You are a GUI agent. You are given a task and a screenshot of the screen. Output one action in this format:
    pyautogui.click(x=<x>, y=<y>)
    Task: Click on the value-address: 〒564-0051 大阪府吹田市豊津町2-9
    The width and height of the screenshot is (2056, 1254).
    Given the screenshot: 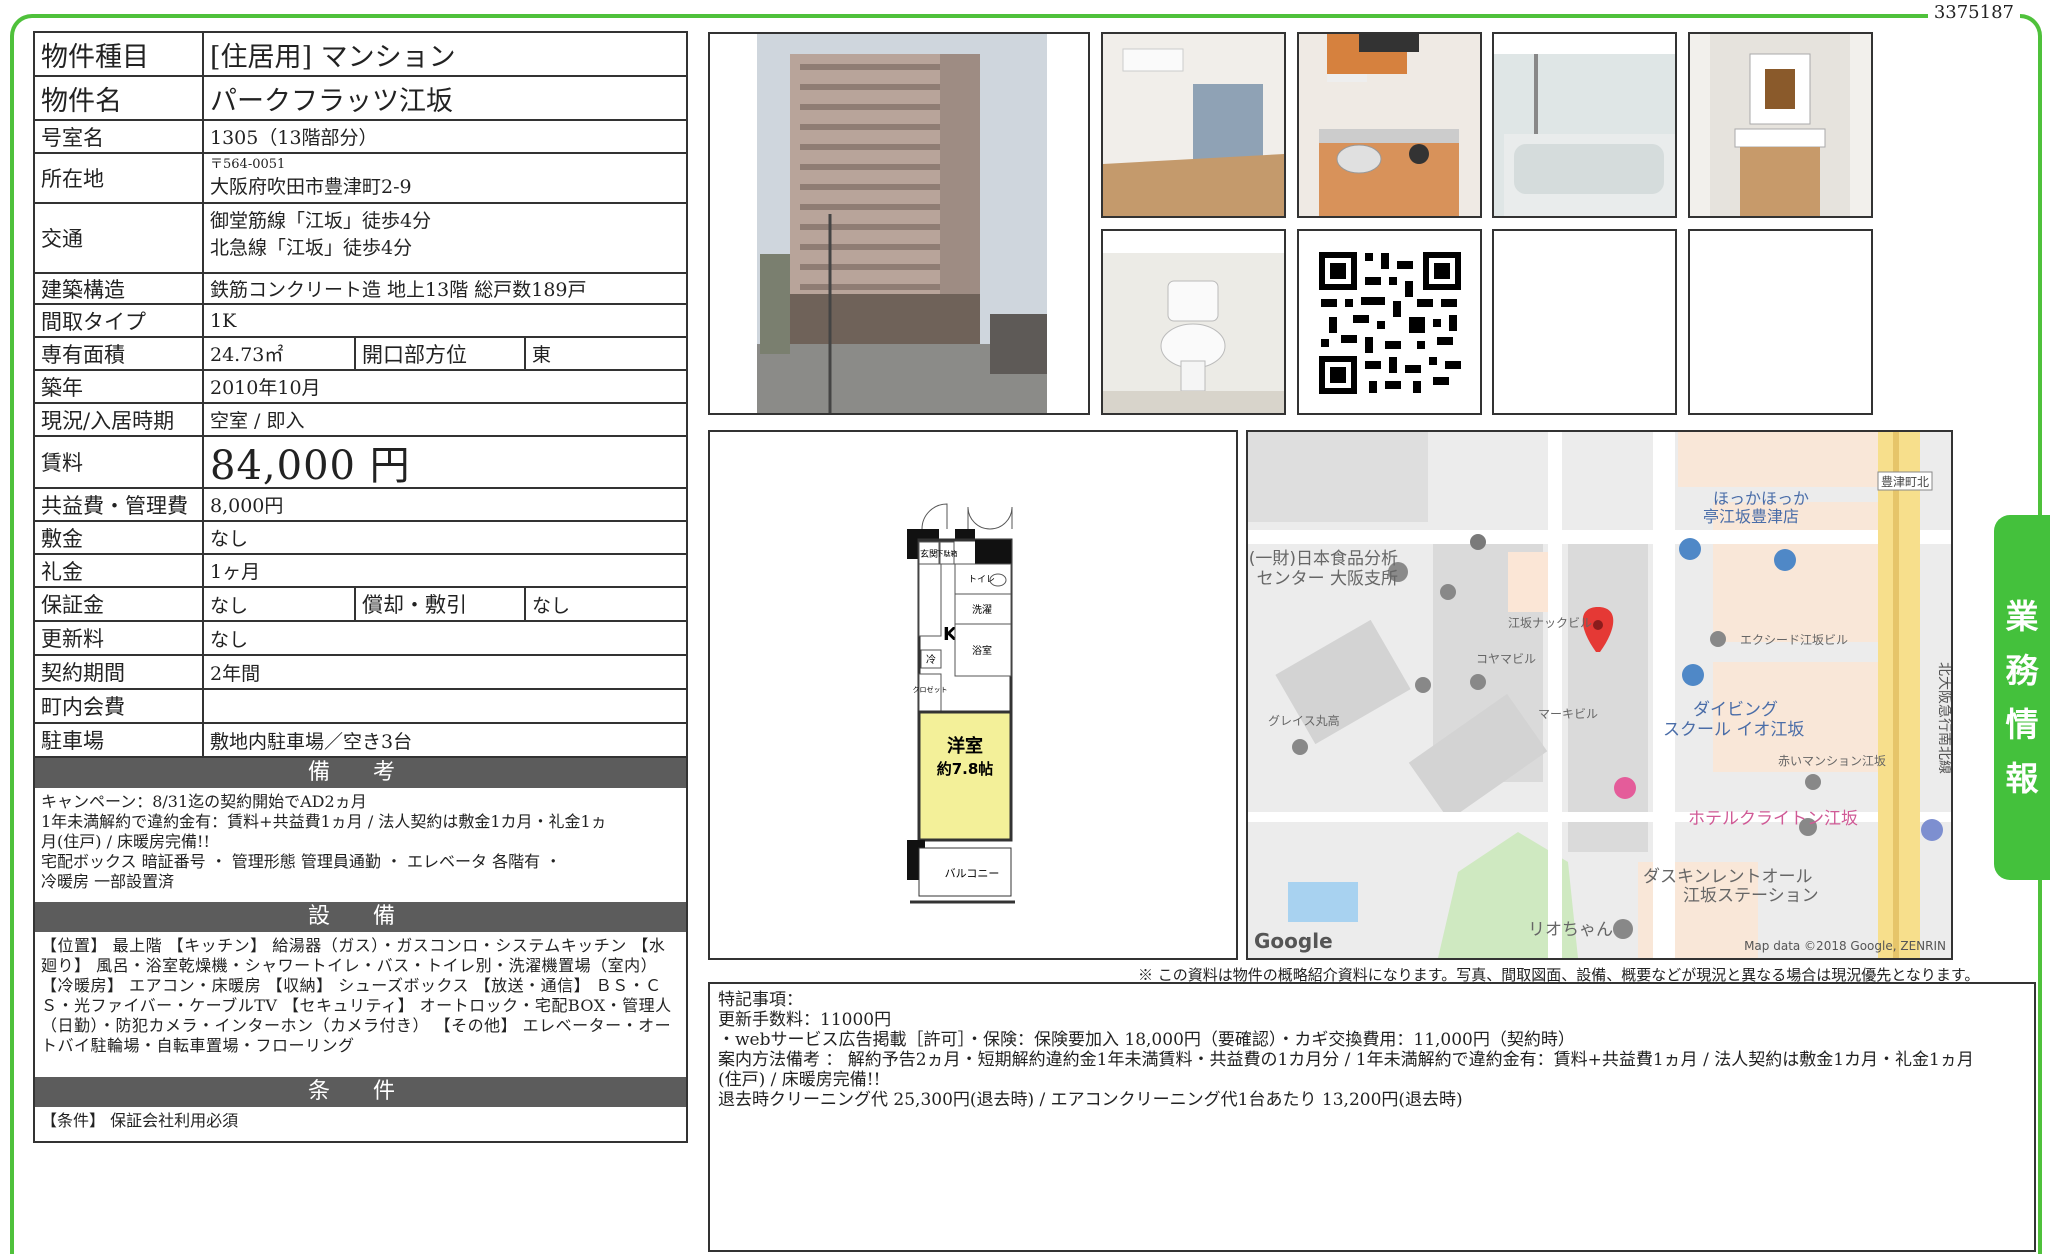 What is the action you would take?
    pyautogui.click(x=445, y=178)
    